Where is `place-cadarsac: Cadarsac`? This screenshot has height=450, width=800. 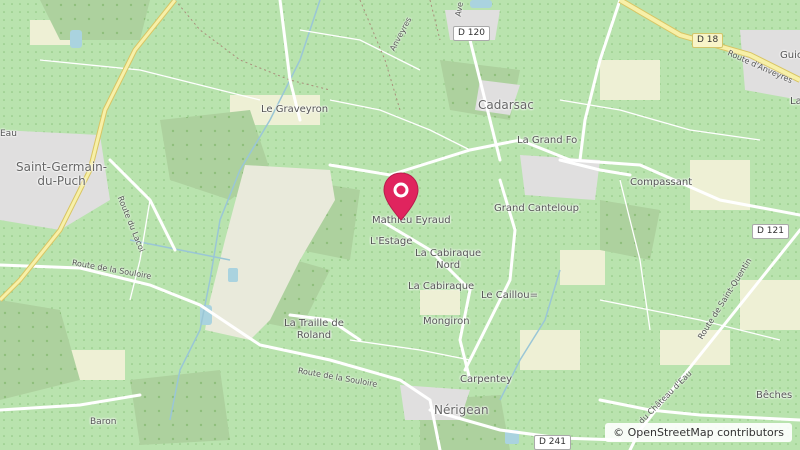 place-cadarsac: Cadarsac is located at coordinates (506, 105).